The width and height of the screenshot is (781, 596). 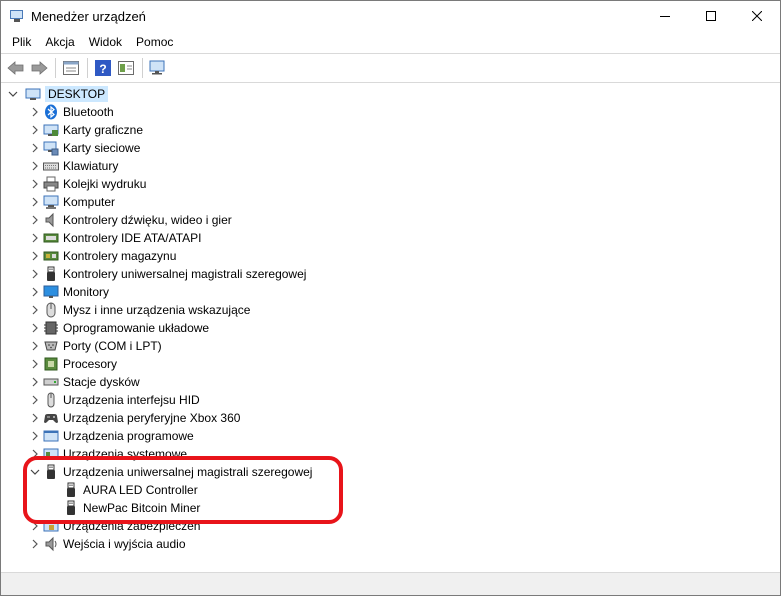 What do you see at coordinates (51, 112) in the screenshot?
I see `bluetooth-icon` at bounding box center [51, 112].